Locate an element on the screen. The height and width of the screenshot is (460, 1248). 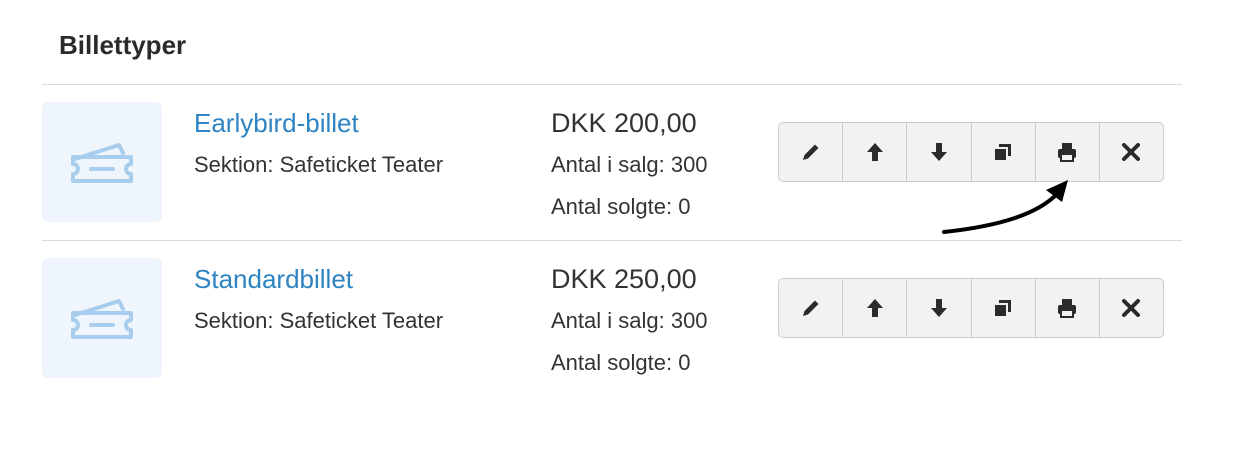
ticket-name-link: Earlybird-billet is located at coordinates (276, 123).